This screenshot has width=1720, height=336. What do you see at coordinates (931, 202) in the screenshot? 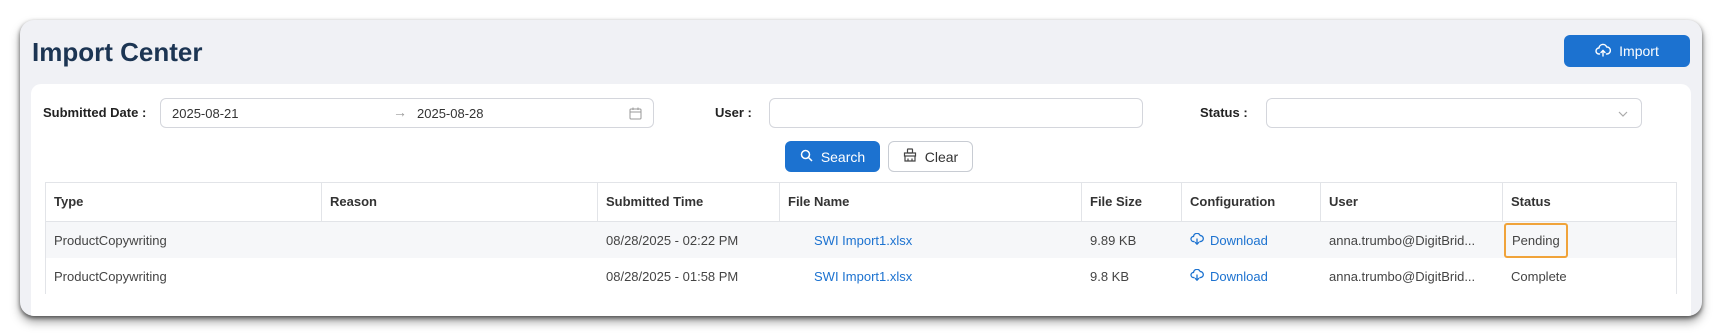
I see `column-header-file-name: File Name` at bounding box center [931, 202].